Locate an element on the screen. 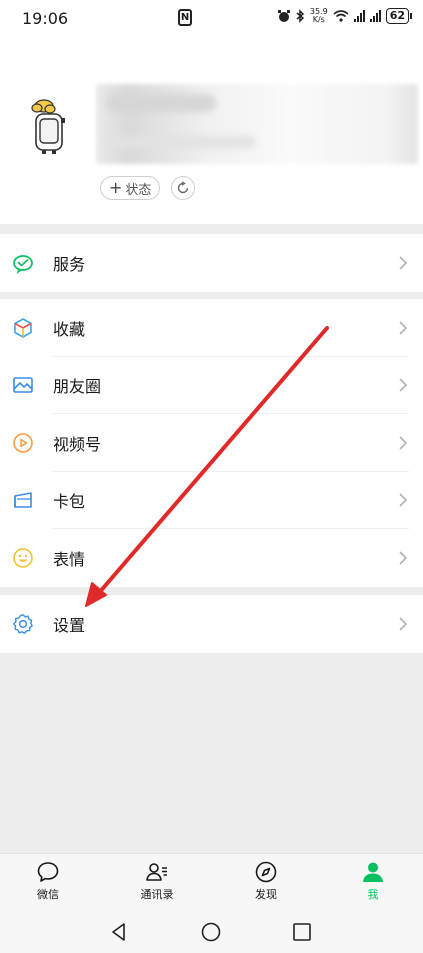  tab-chats: 微信 is located at coordinates (48, 883).